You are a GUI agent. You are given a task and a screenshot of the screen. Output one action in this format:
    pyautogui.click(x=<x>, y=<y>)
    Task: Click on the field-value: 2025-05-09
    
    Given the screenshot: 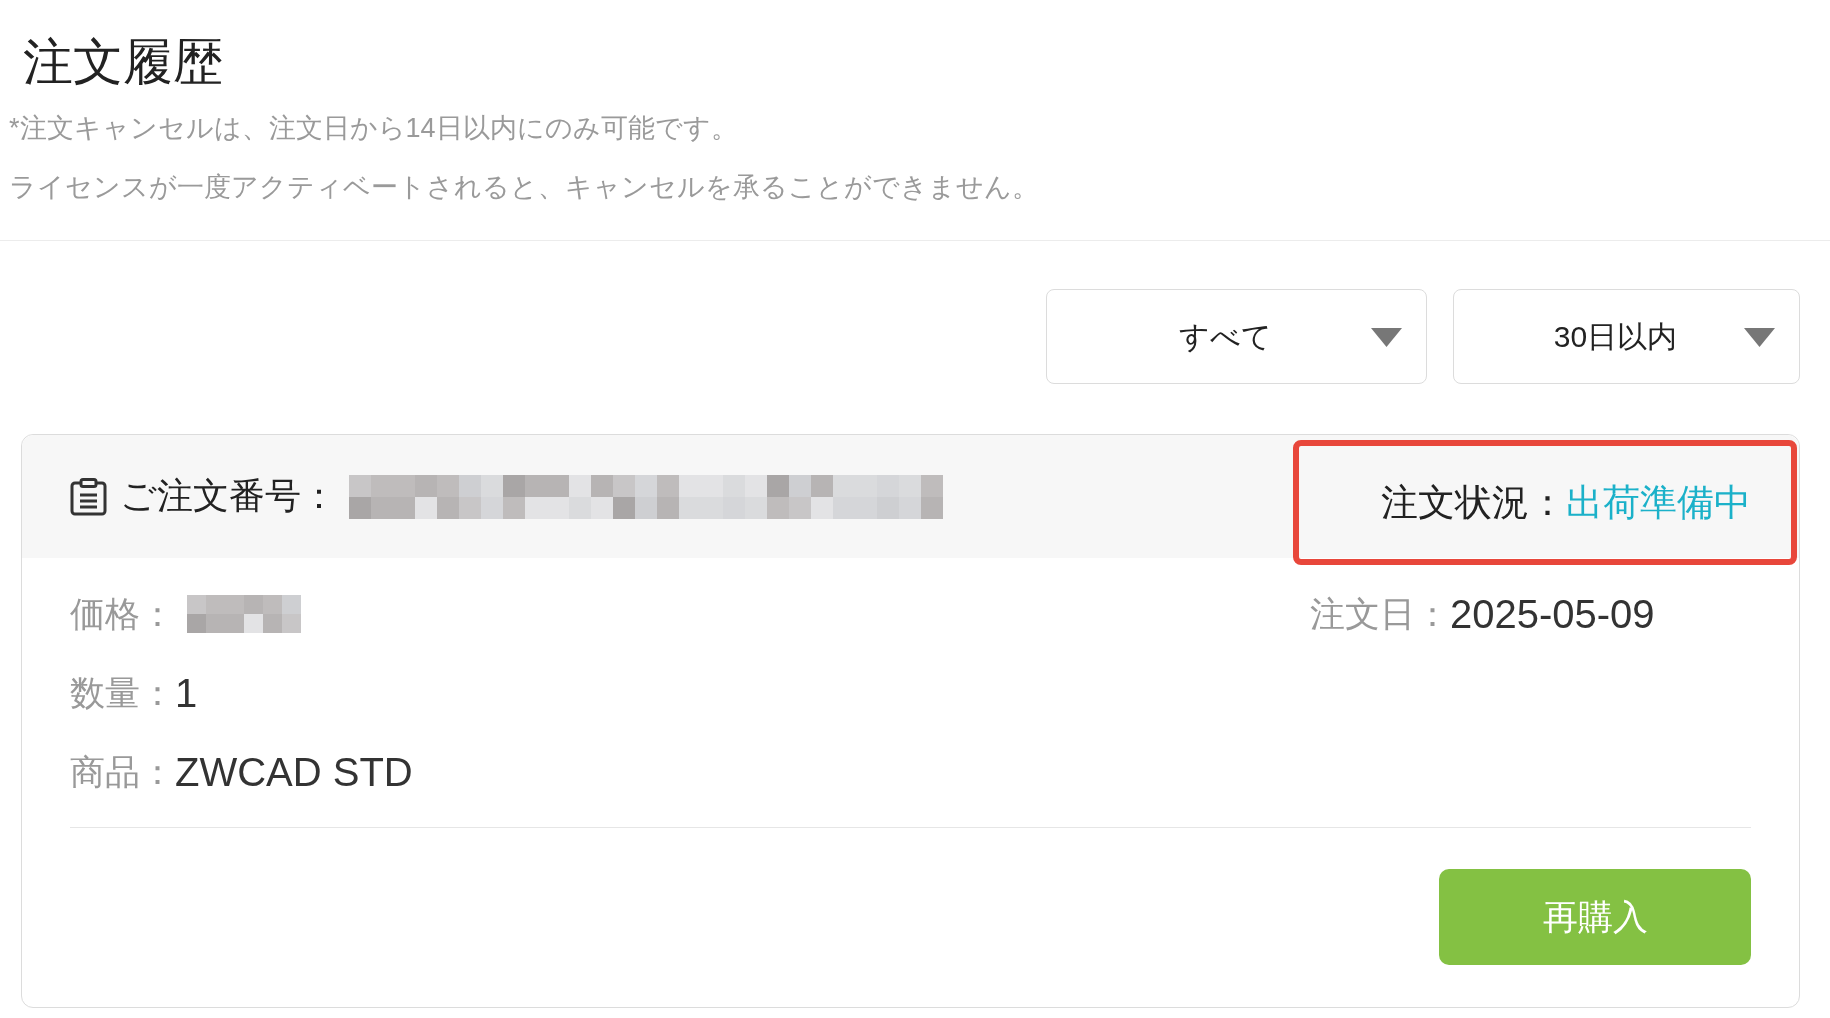 What is the action you would take?
    pyautogui.click(x=1552, y=614)
    